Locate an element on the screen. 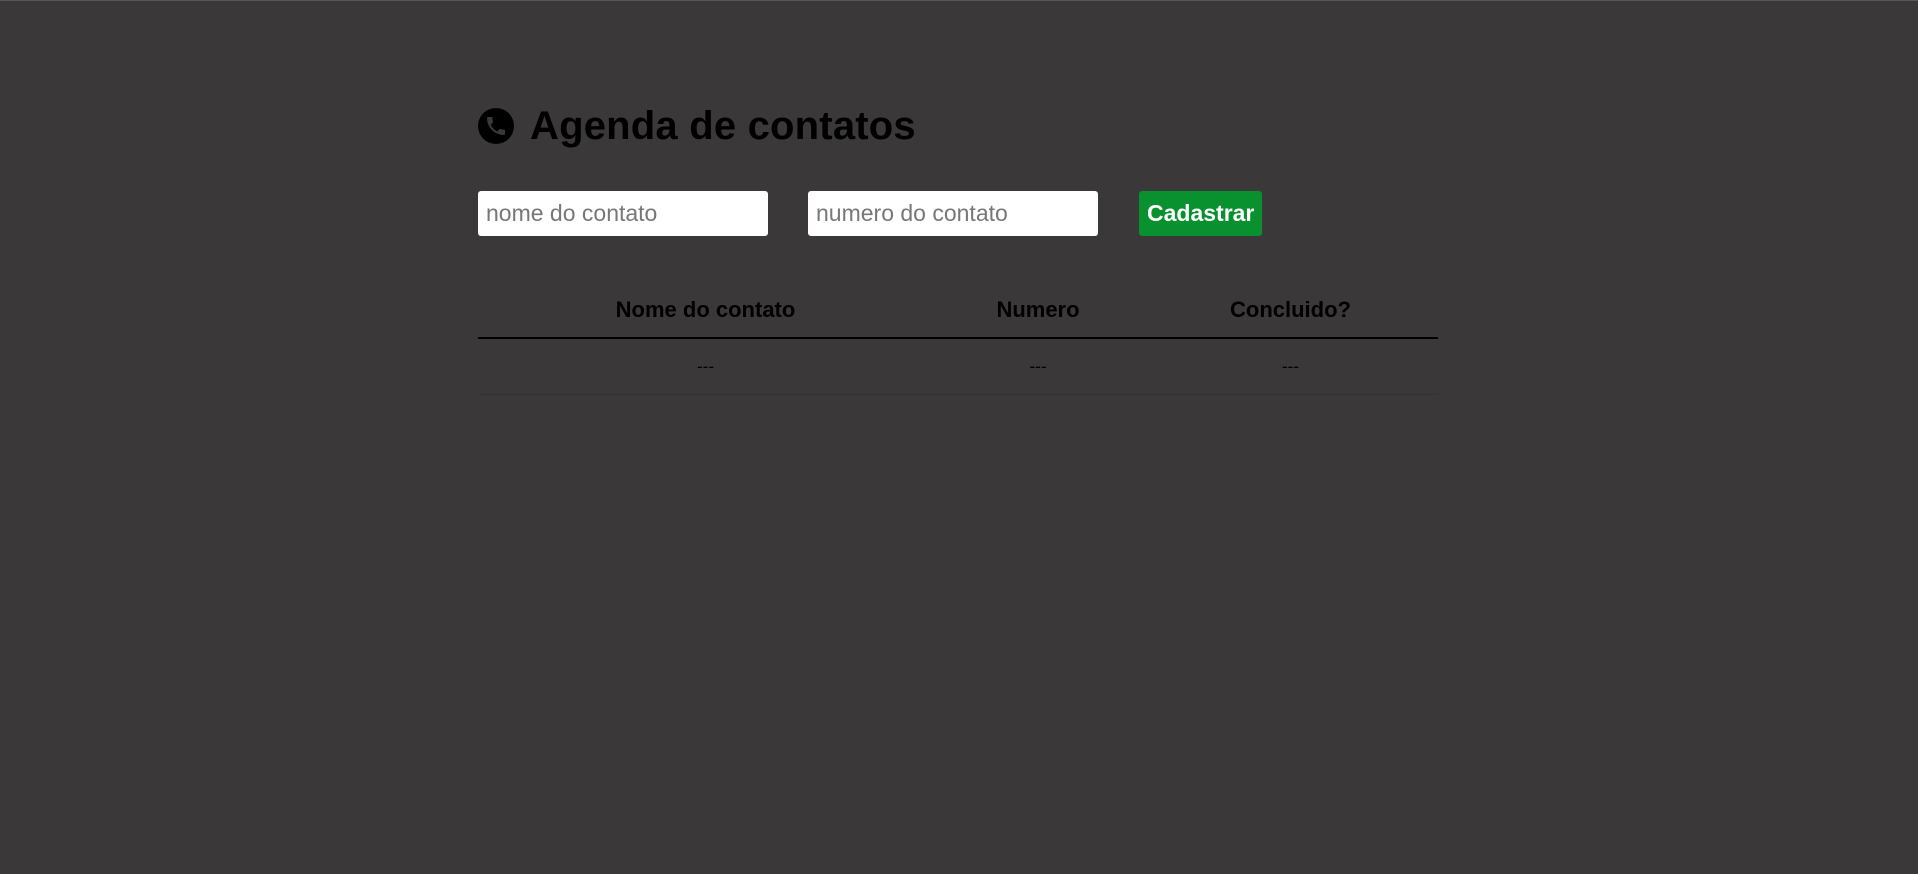 The width and height of the screenshot is (1918, 874). cell-completed: --- is located at coordinates (1290, 366).